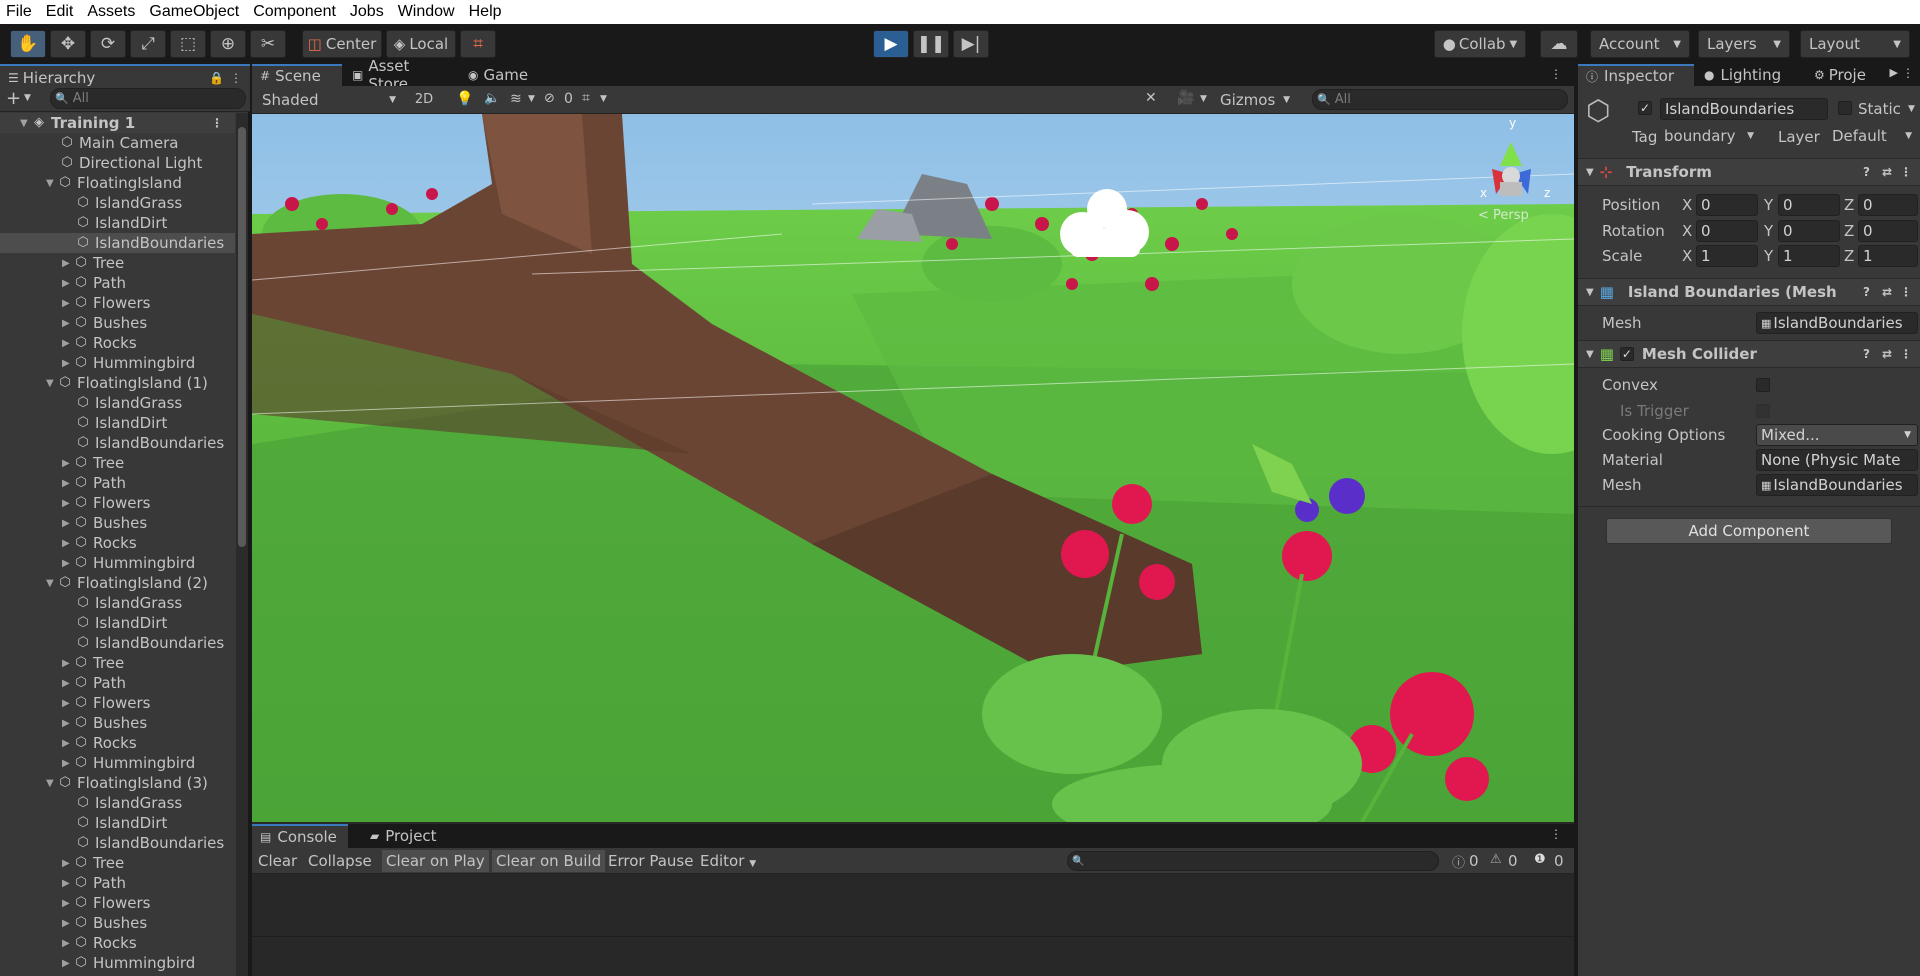  Describe the element at coordinates (1540, 859) in the screenshot. I see `error-icon: ❶` at that location.